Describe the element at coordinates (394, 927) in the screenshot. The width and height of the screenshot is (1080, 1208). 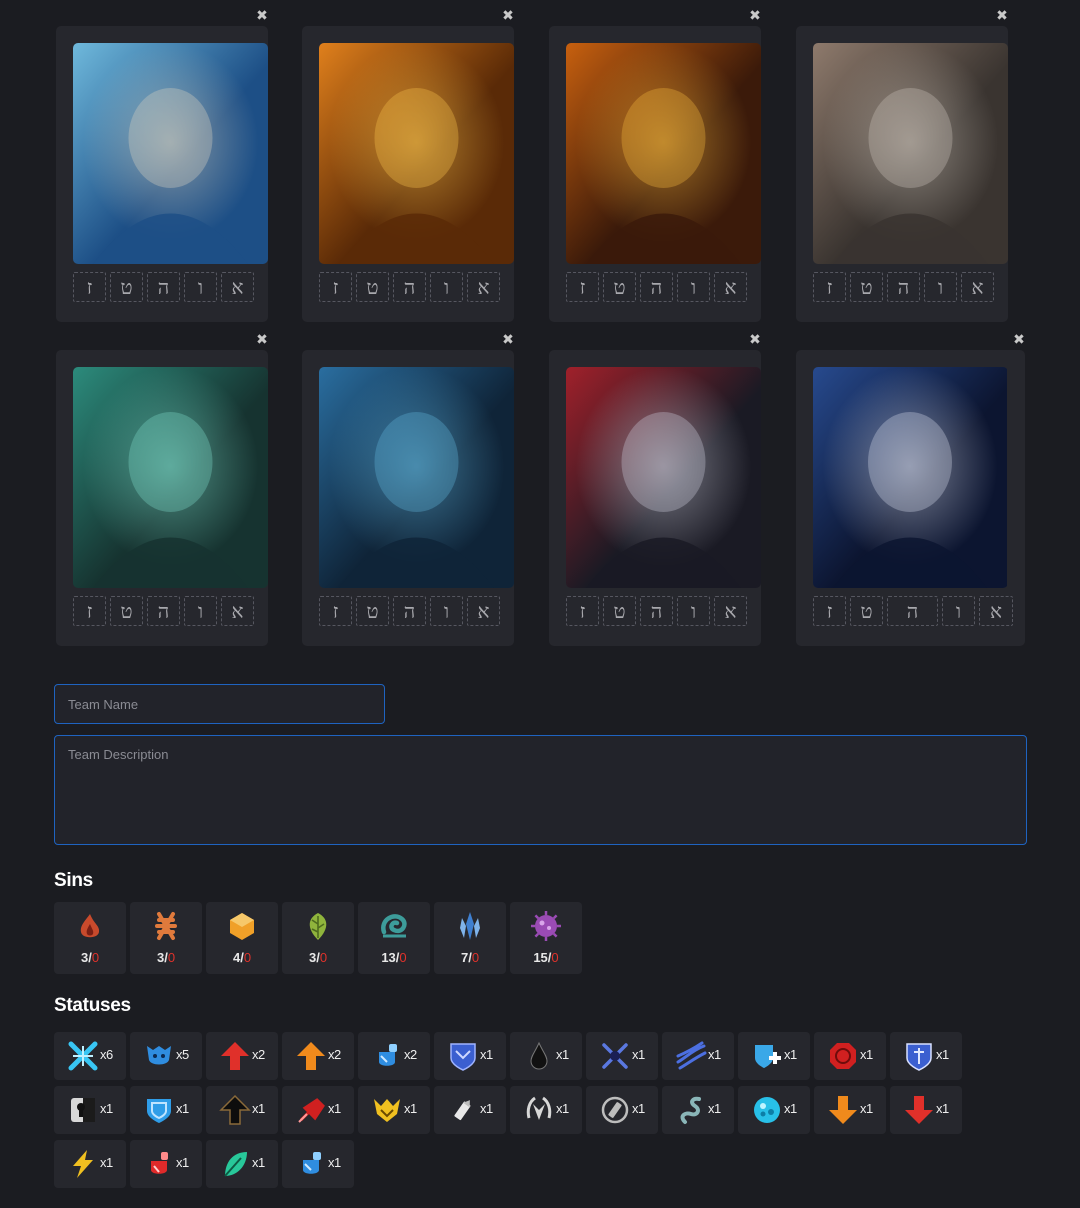
I see `gloom-icon` at that location.